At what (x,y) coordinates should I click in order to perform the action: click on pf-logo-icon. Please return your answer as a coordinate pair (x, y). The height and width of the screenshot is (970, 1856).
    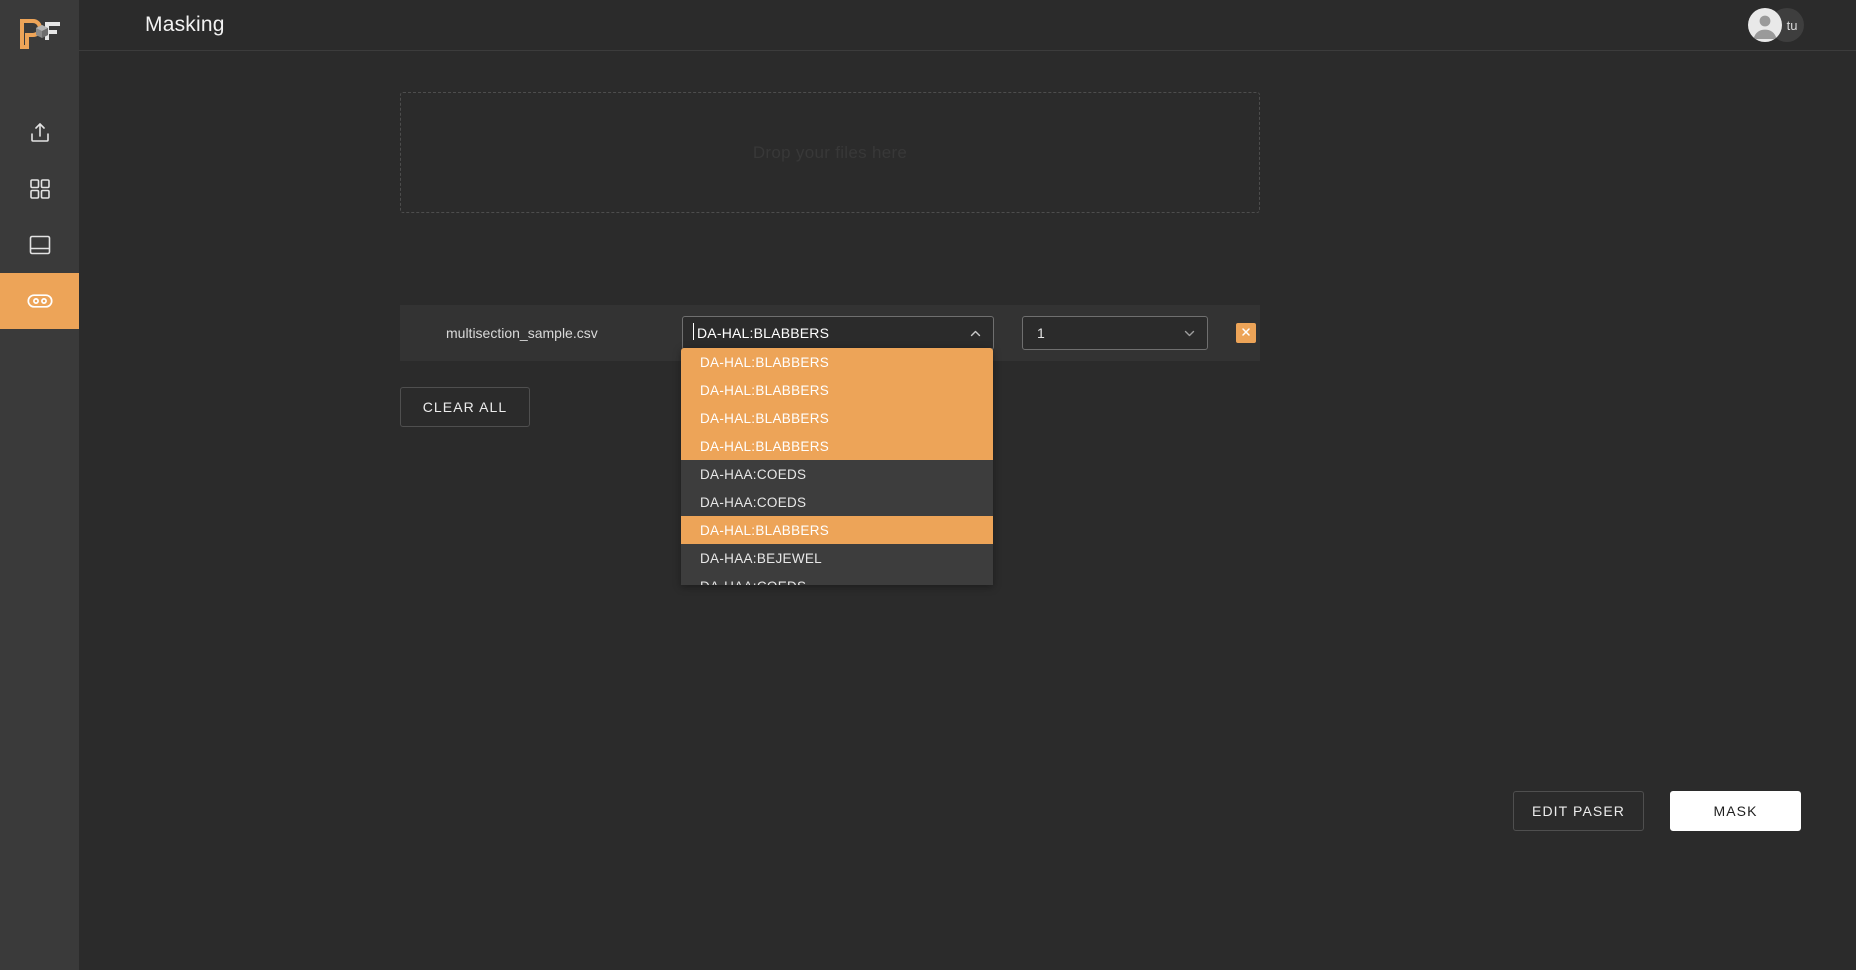
    Looking at the image, I should click on (39, 33).